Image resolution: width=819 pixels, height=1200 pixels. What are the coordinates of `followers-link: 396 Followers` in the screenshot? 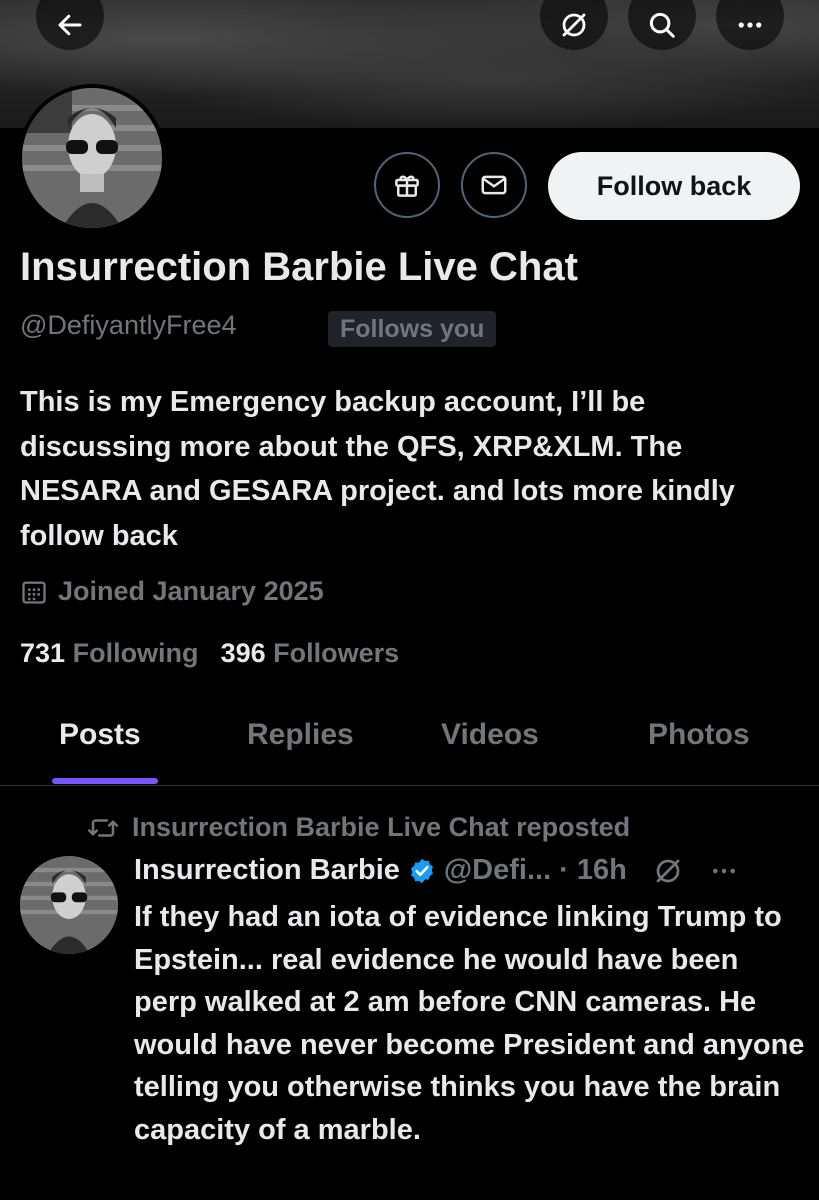 It's located at (310, 653).